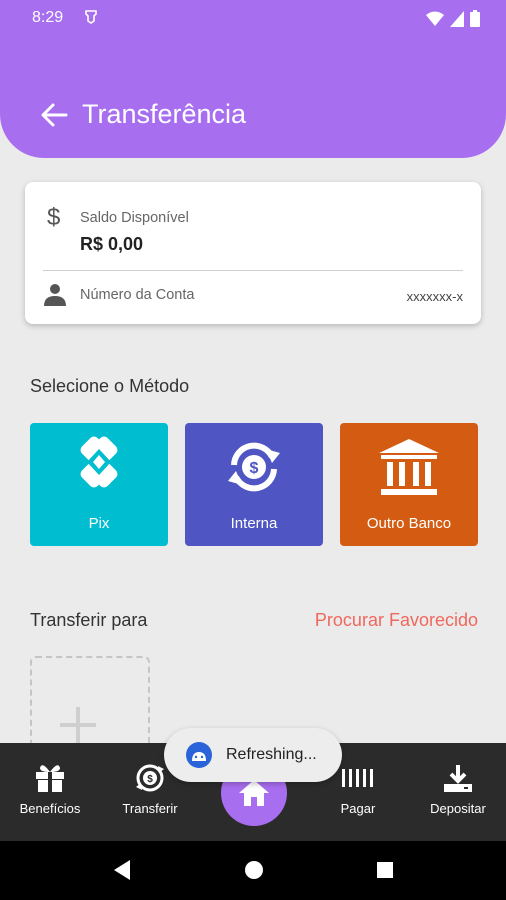  Describe the element at coordinates (435, 18) in the screenshot. I see `wifi-icon` at that location.